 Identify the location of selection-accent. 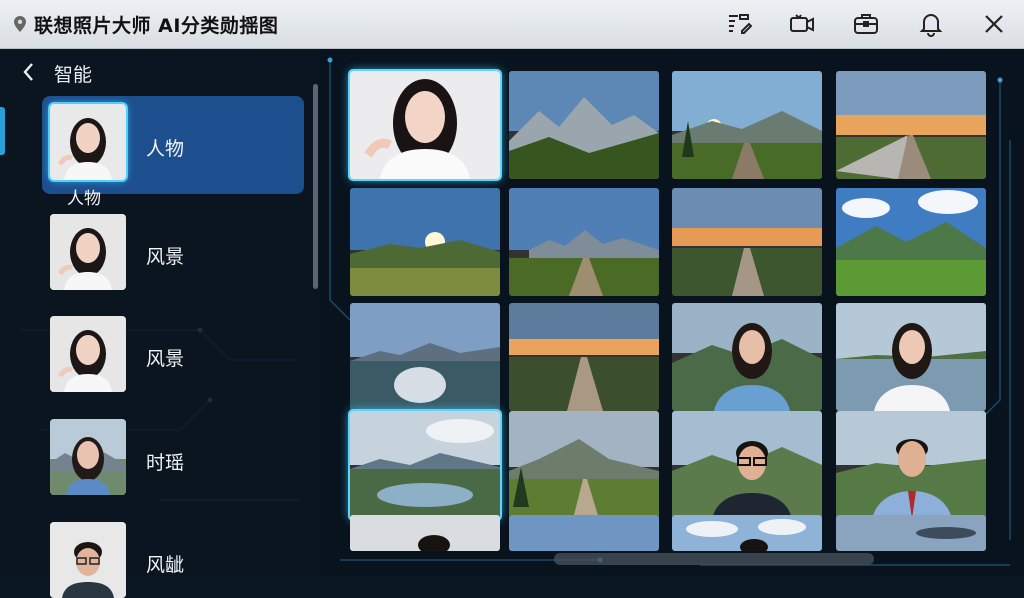
(2, 131).